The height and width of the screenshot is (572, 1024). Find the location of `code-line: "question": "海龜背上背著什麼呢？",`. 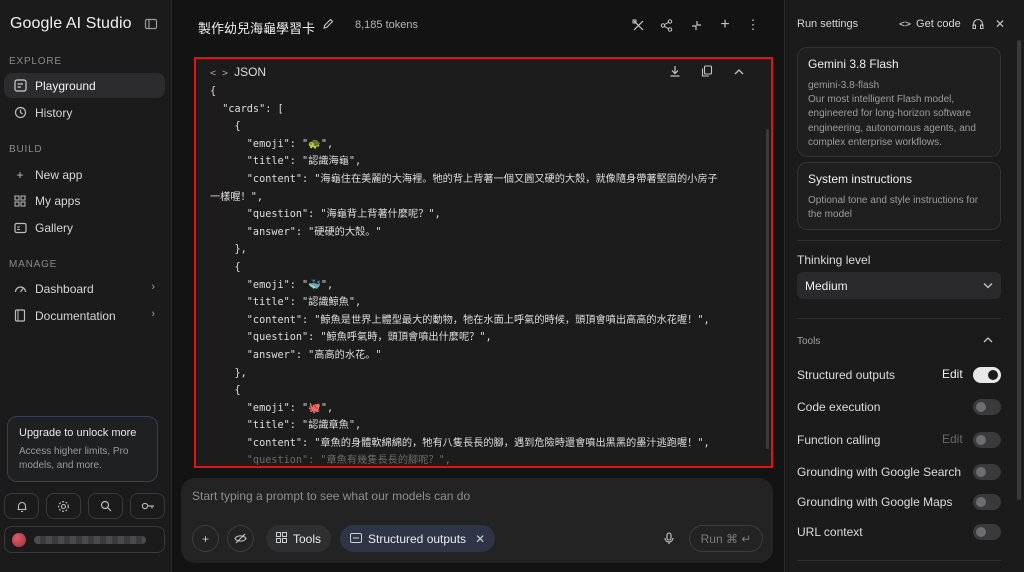

code-line: "question": "海龜背上背著什麼呢？", is located at coordinates (325, 215).